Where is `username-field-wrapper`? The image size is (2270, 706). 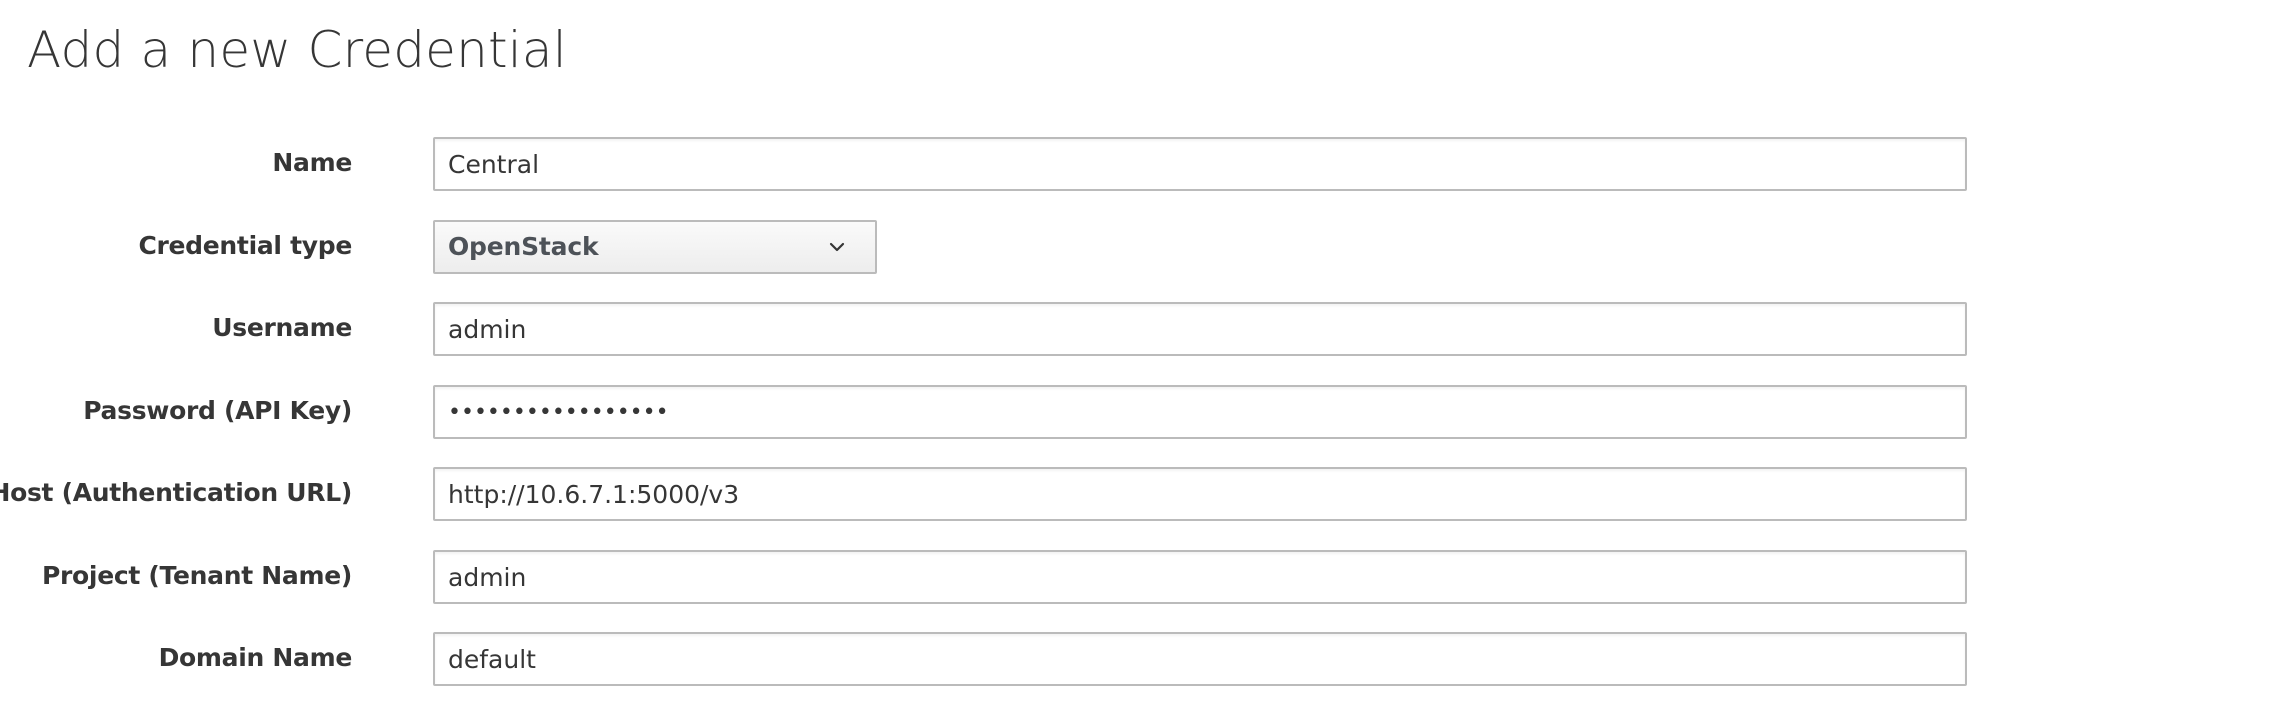
username-field-wrapper is located at coordinates (1200, 329).